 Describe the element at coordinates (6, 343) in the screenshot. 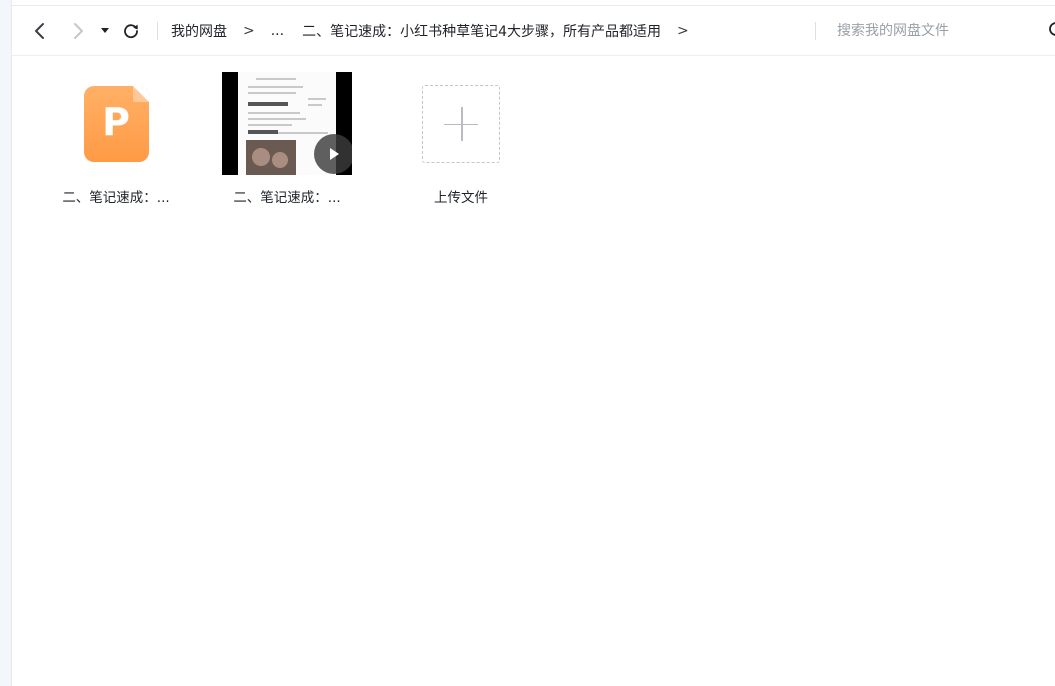

I see `left-sidebar-strip` at that location.